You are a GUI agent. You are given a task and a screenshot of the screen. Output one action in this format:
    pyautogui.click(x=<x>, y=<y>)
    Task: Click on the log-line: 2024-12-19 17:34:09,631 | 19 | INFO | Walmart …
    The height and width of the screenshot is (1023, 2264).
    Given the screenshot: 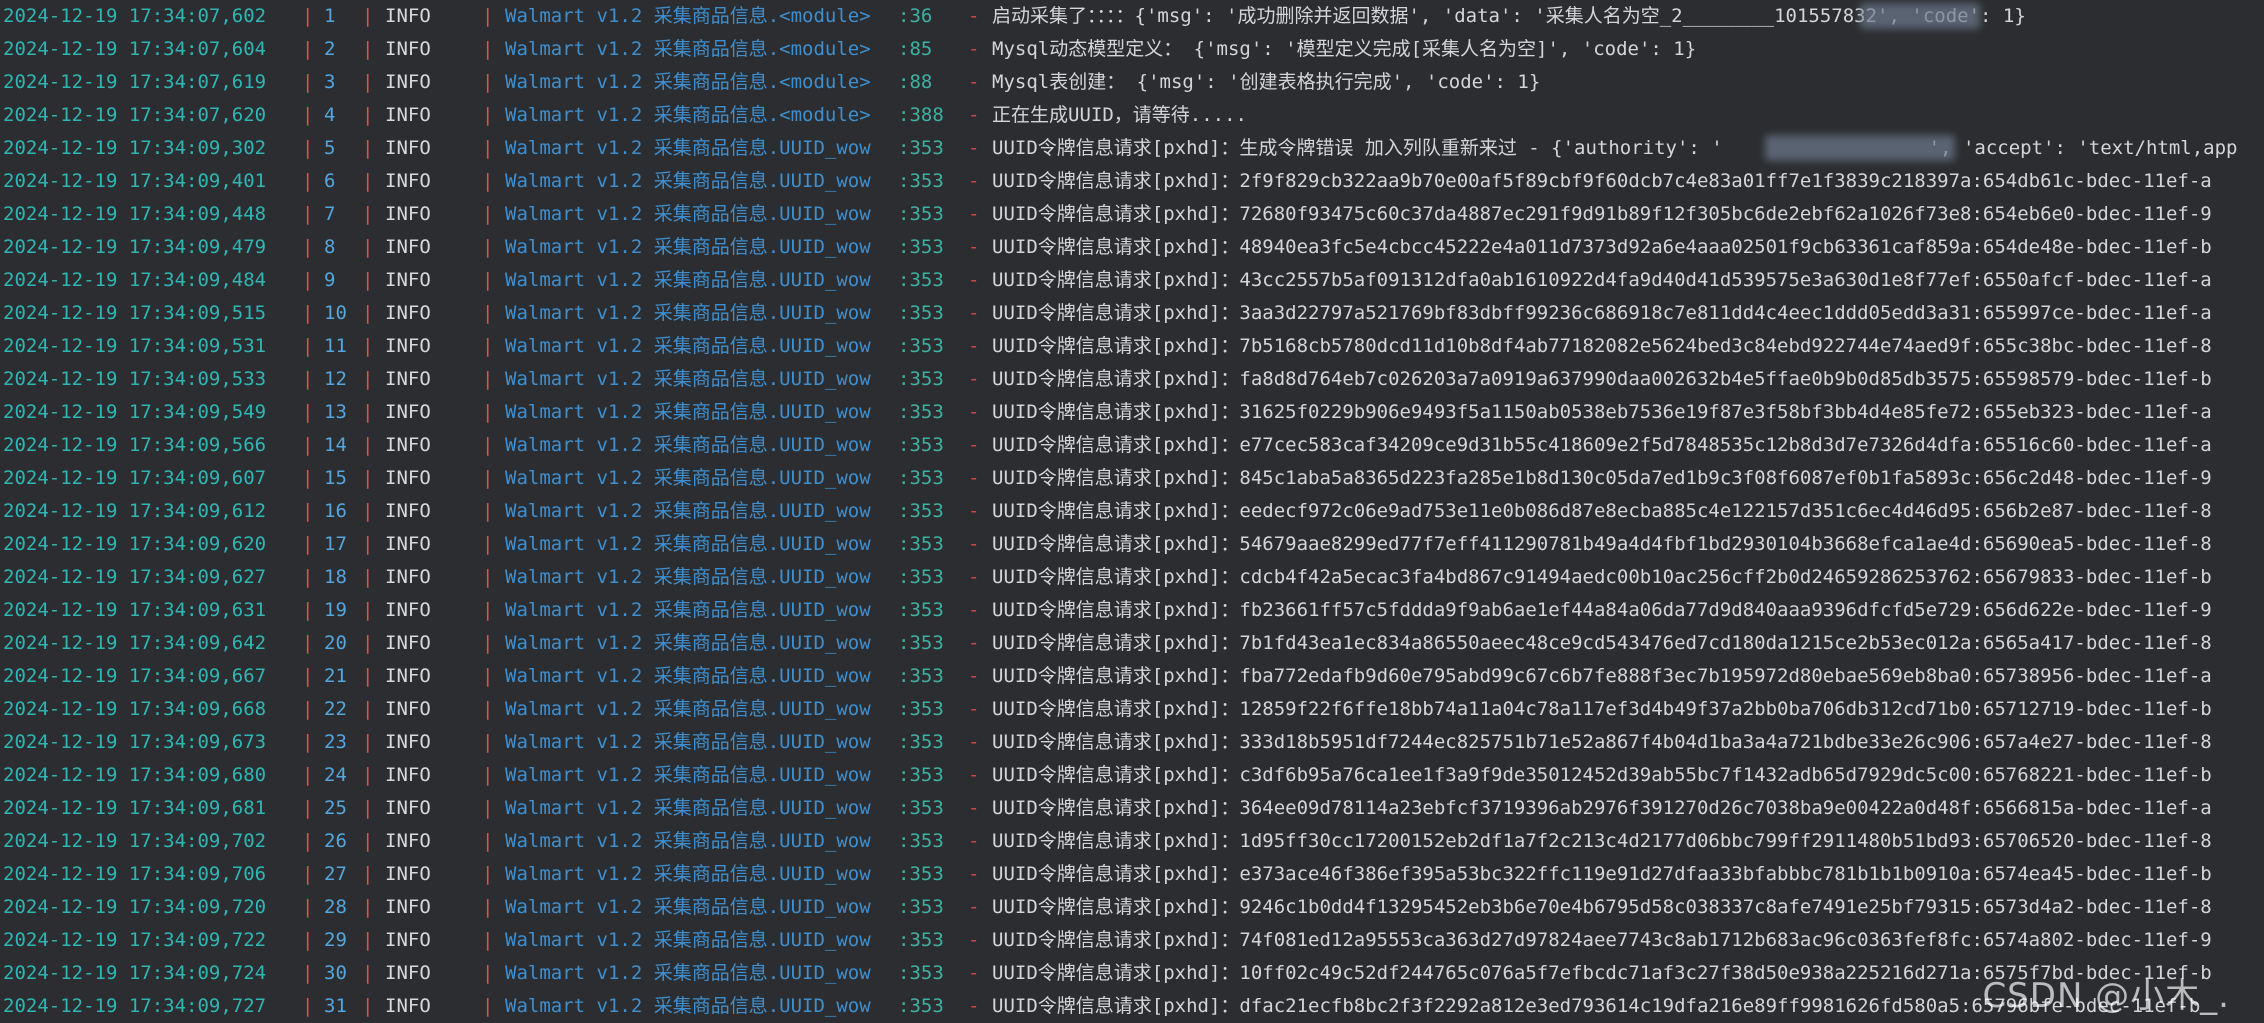 What is the action you would take?
    pyautogui.click(x=1132, y=610)
    